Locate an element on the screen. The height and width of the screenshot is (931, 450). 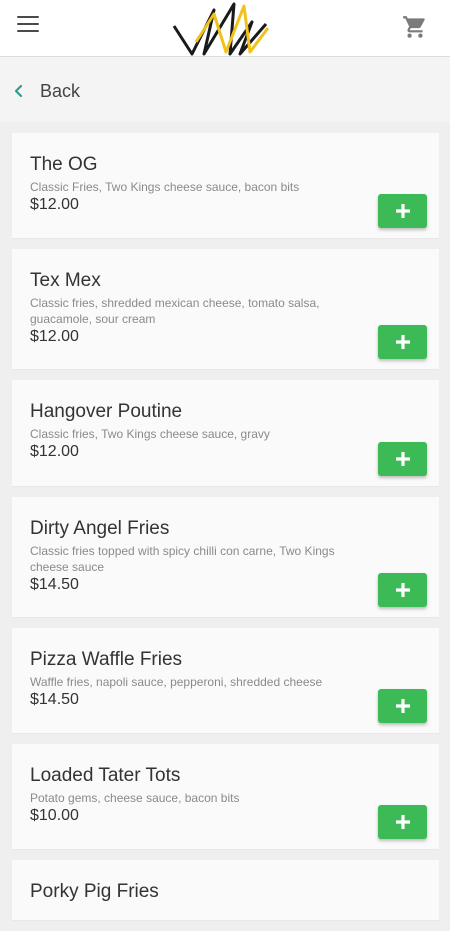
menu-item-title: Hangover Poutine is located at coordinates (106, 411).